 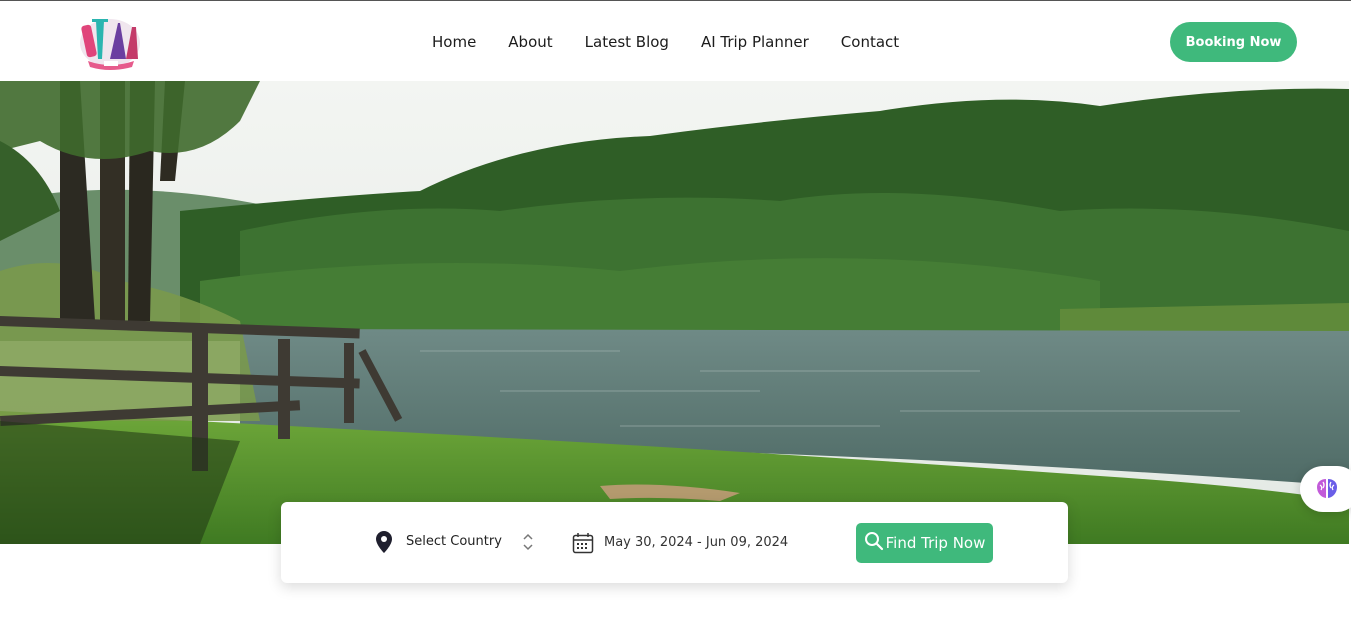 I want to click on nav-home: Home, so click(x=454, y=42).